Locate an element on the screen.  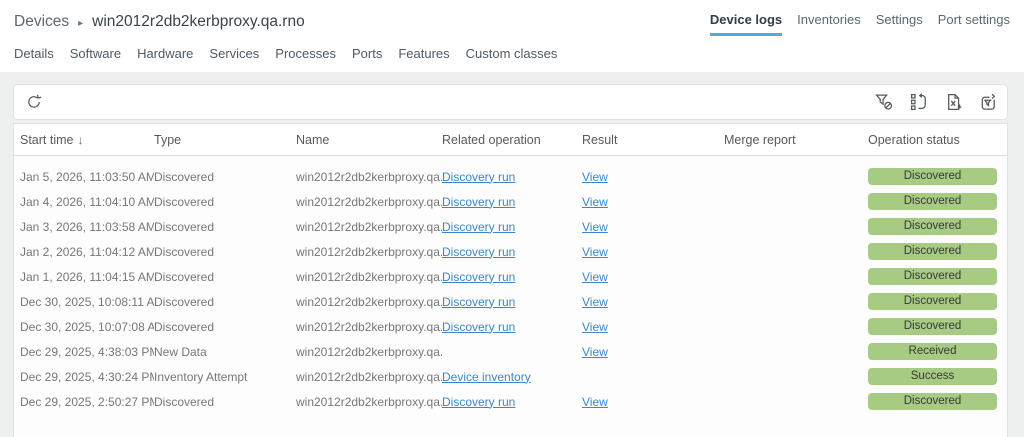
refresh-icon is located at coordinates (34, 102).